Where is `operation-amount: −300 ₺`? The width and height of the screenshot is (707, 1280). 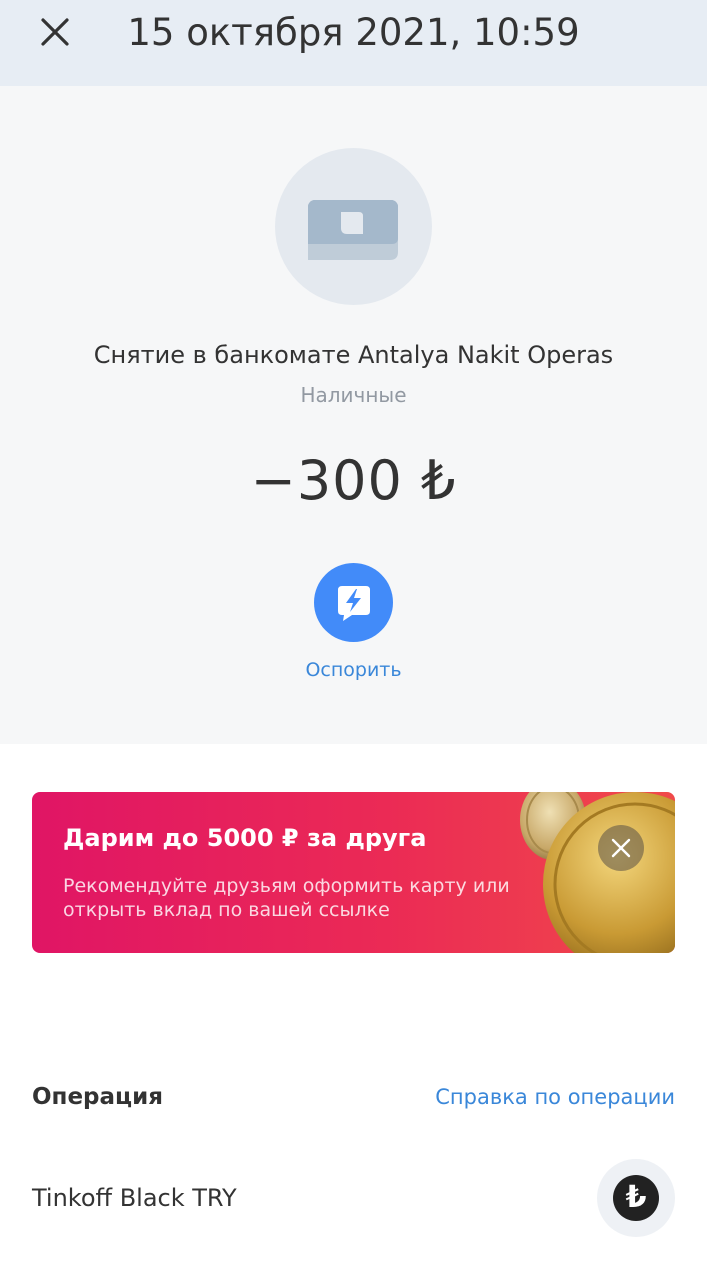
operation-amount: −300 ₺ is located at coordinates (353, 480).